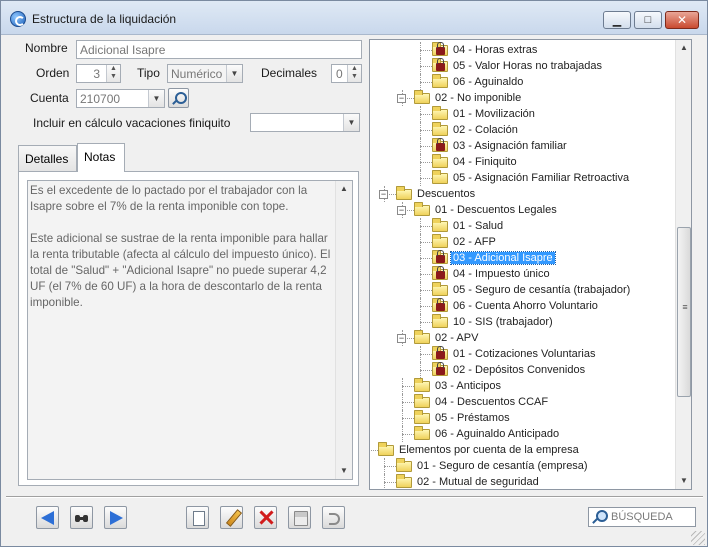  Describe the element at coordinates (178, 98) in the screenshot. I see `search-account-button` at that location.